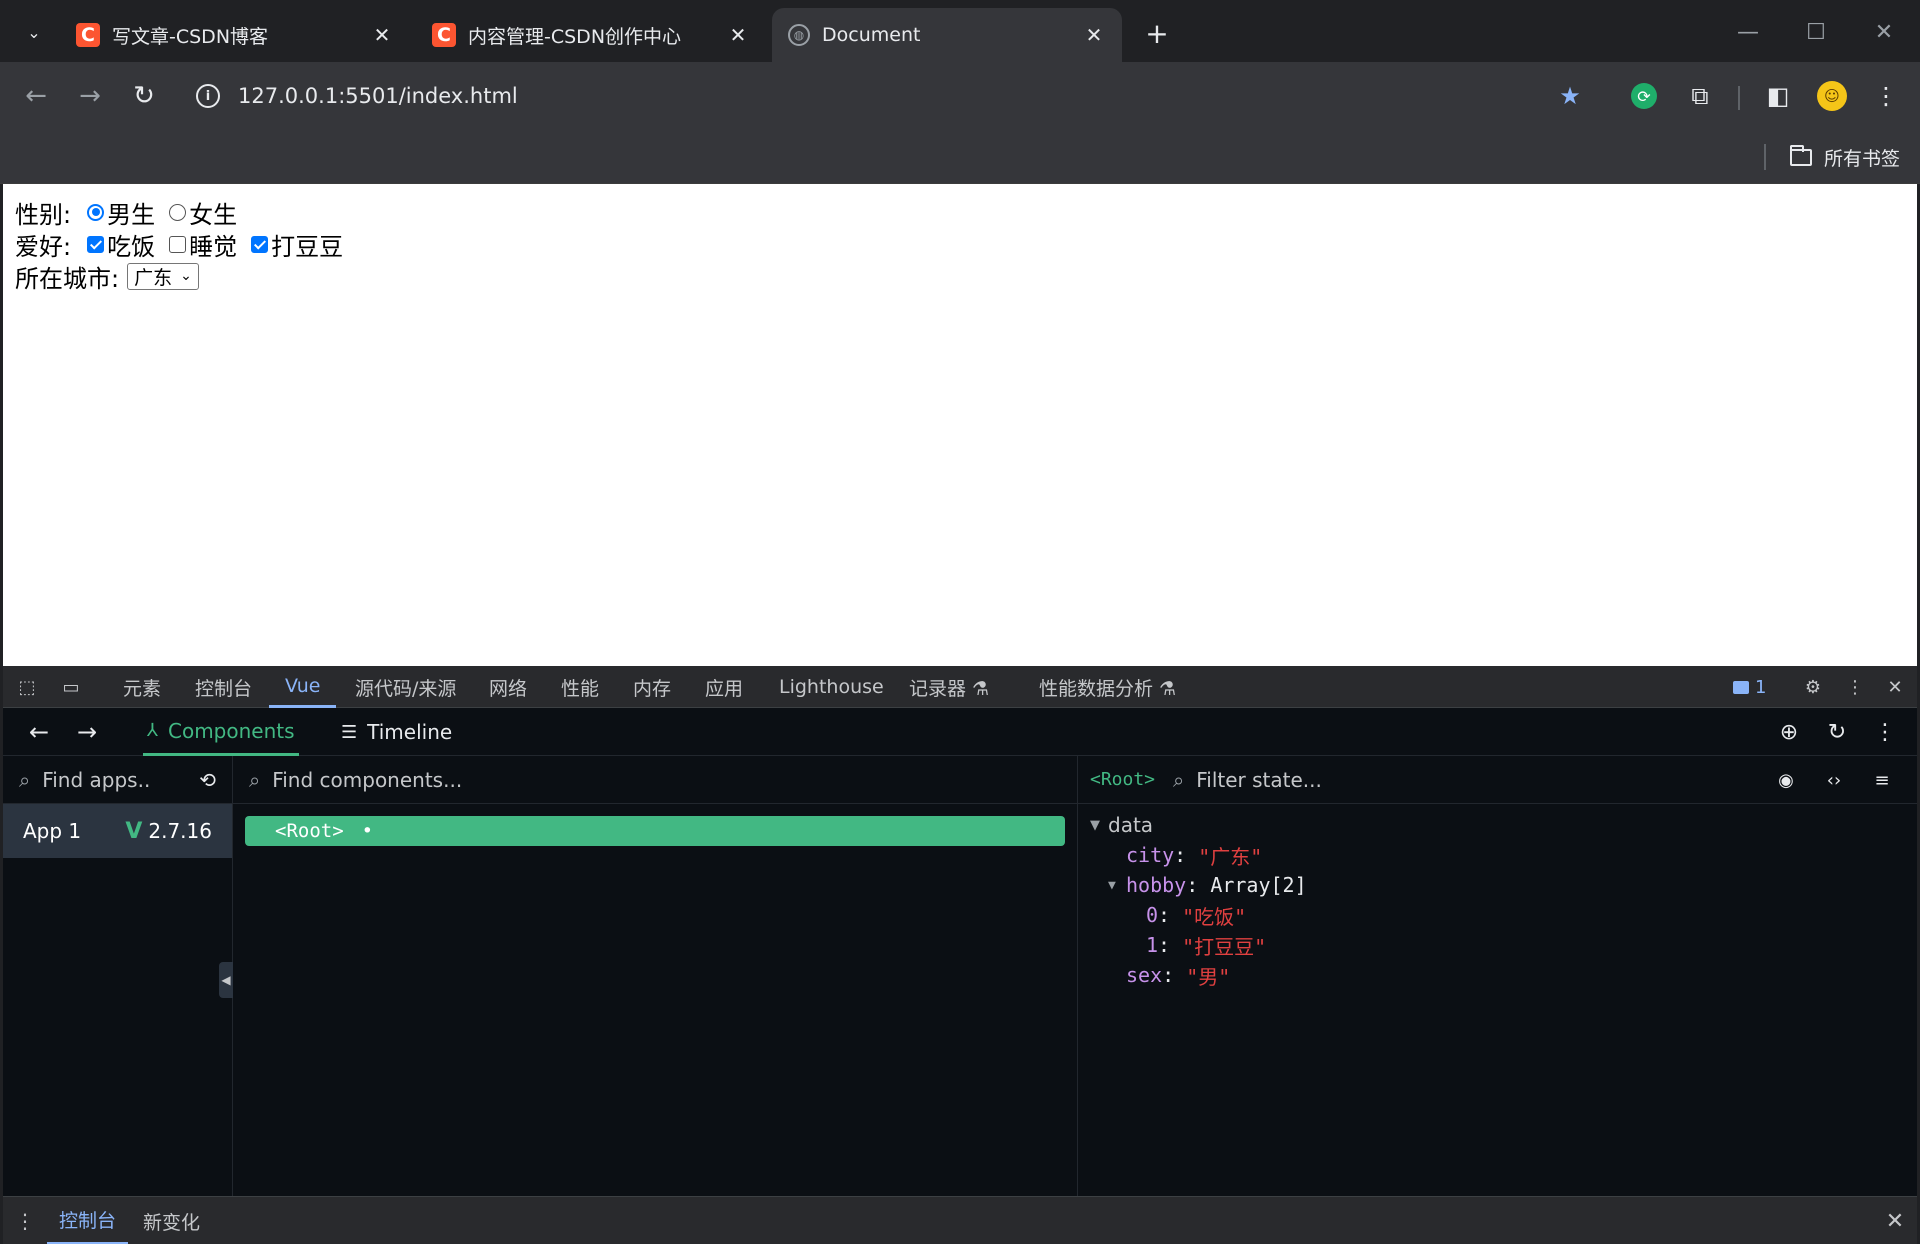 The width and height of the screenshot is (1920, 1244). I want to click on pane-collapse-handle-icon: ◀, so click(226, 980).